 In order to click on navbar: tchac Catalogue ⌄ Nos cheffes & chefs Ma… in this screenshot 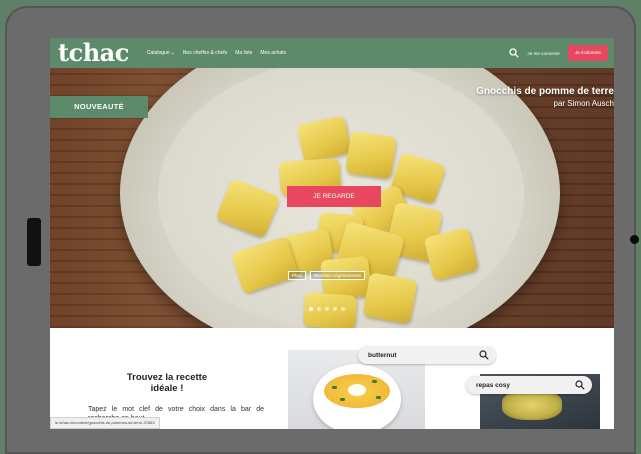, I will do `click(332, 53)`.